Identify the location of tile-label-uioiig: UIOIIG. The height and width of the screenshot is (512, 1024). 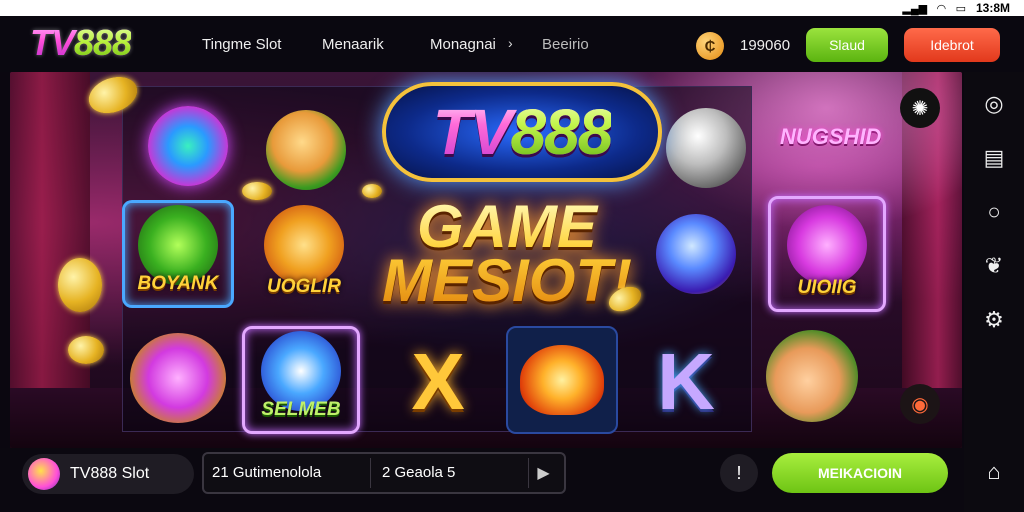
(827, 287).